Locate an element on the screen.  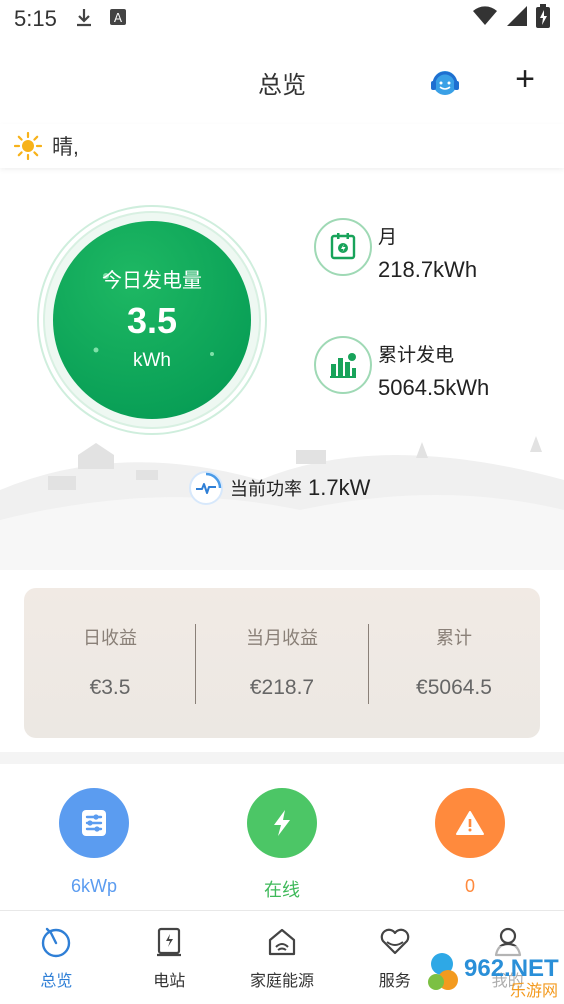
capacity-icon is located at coordinates (94, 823).